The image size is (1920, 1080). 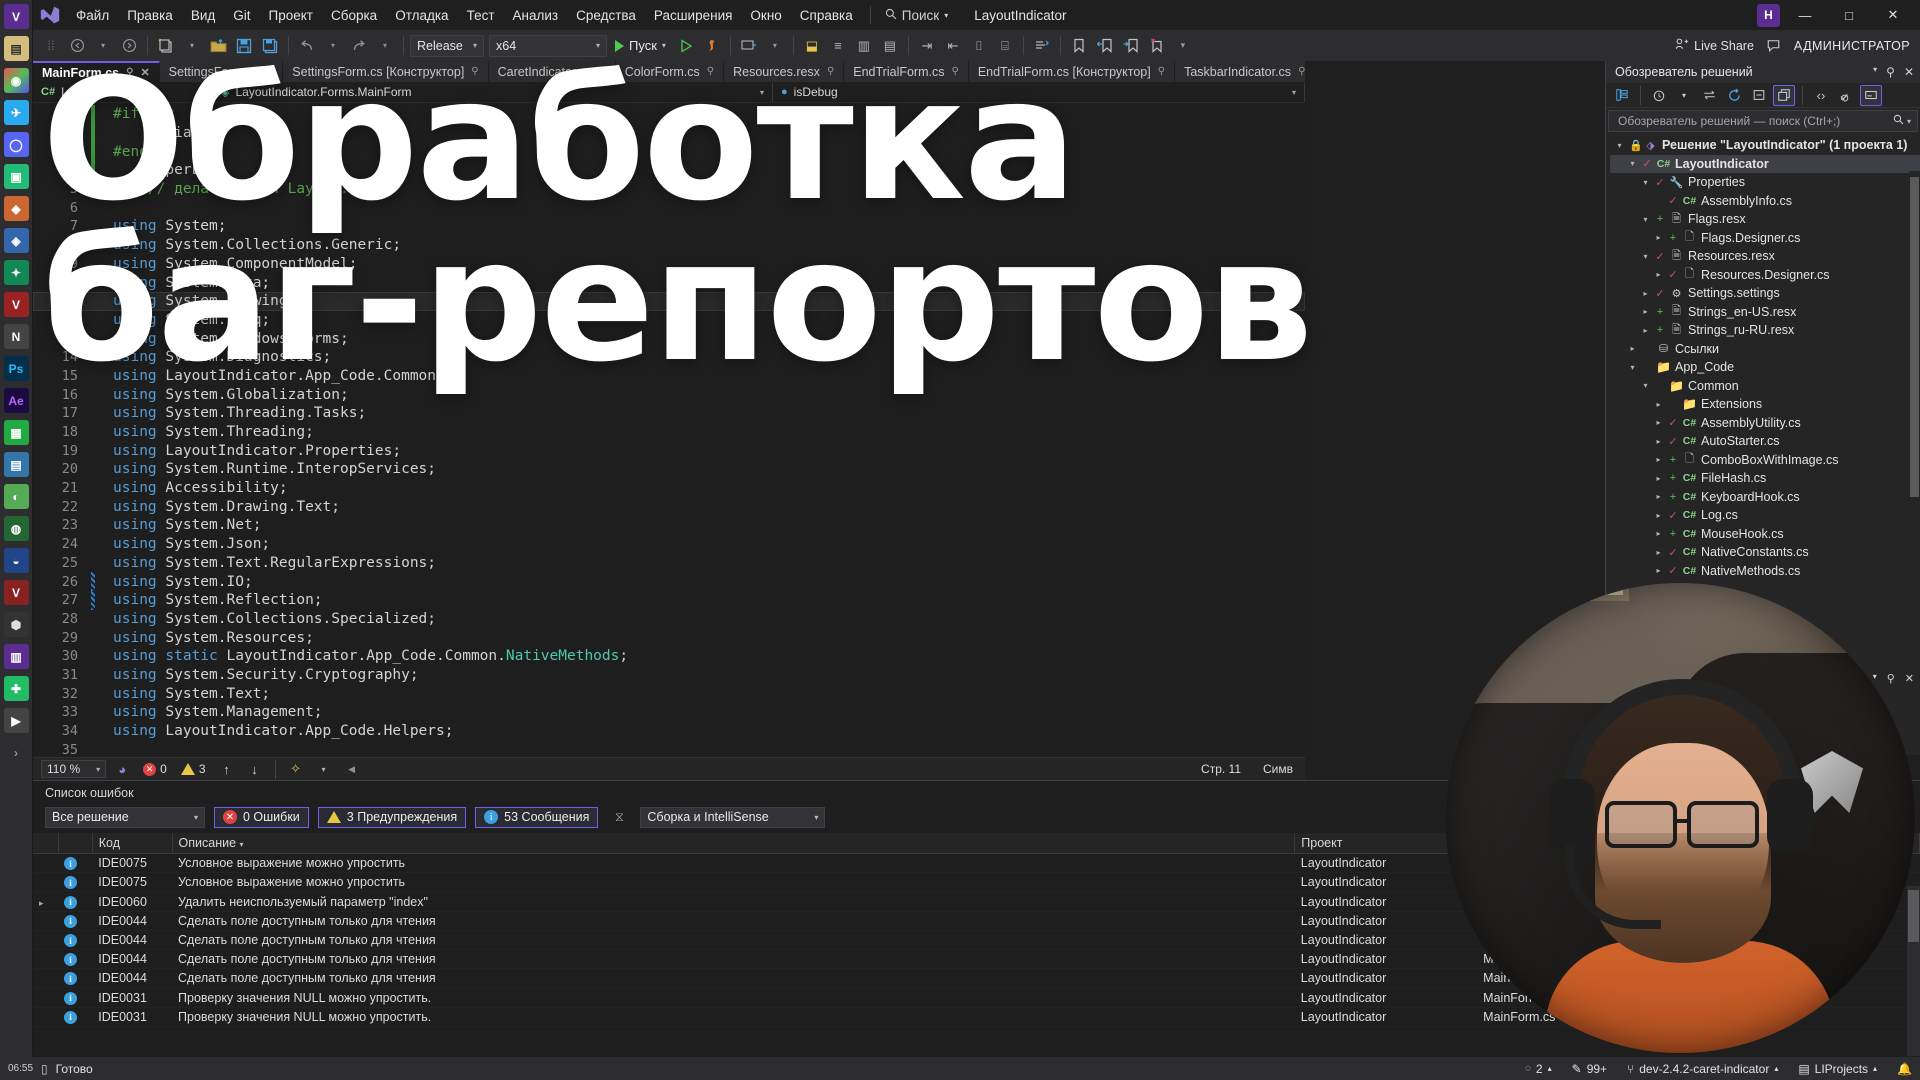 I want to click on status-pending-changes: ✎ 99+, so click(x=1589, y=1069).